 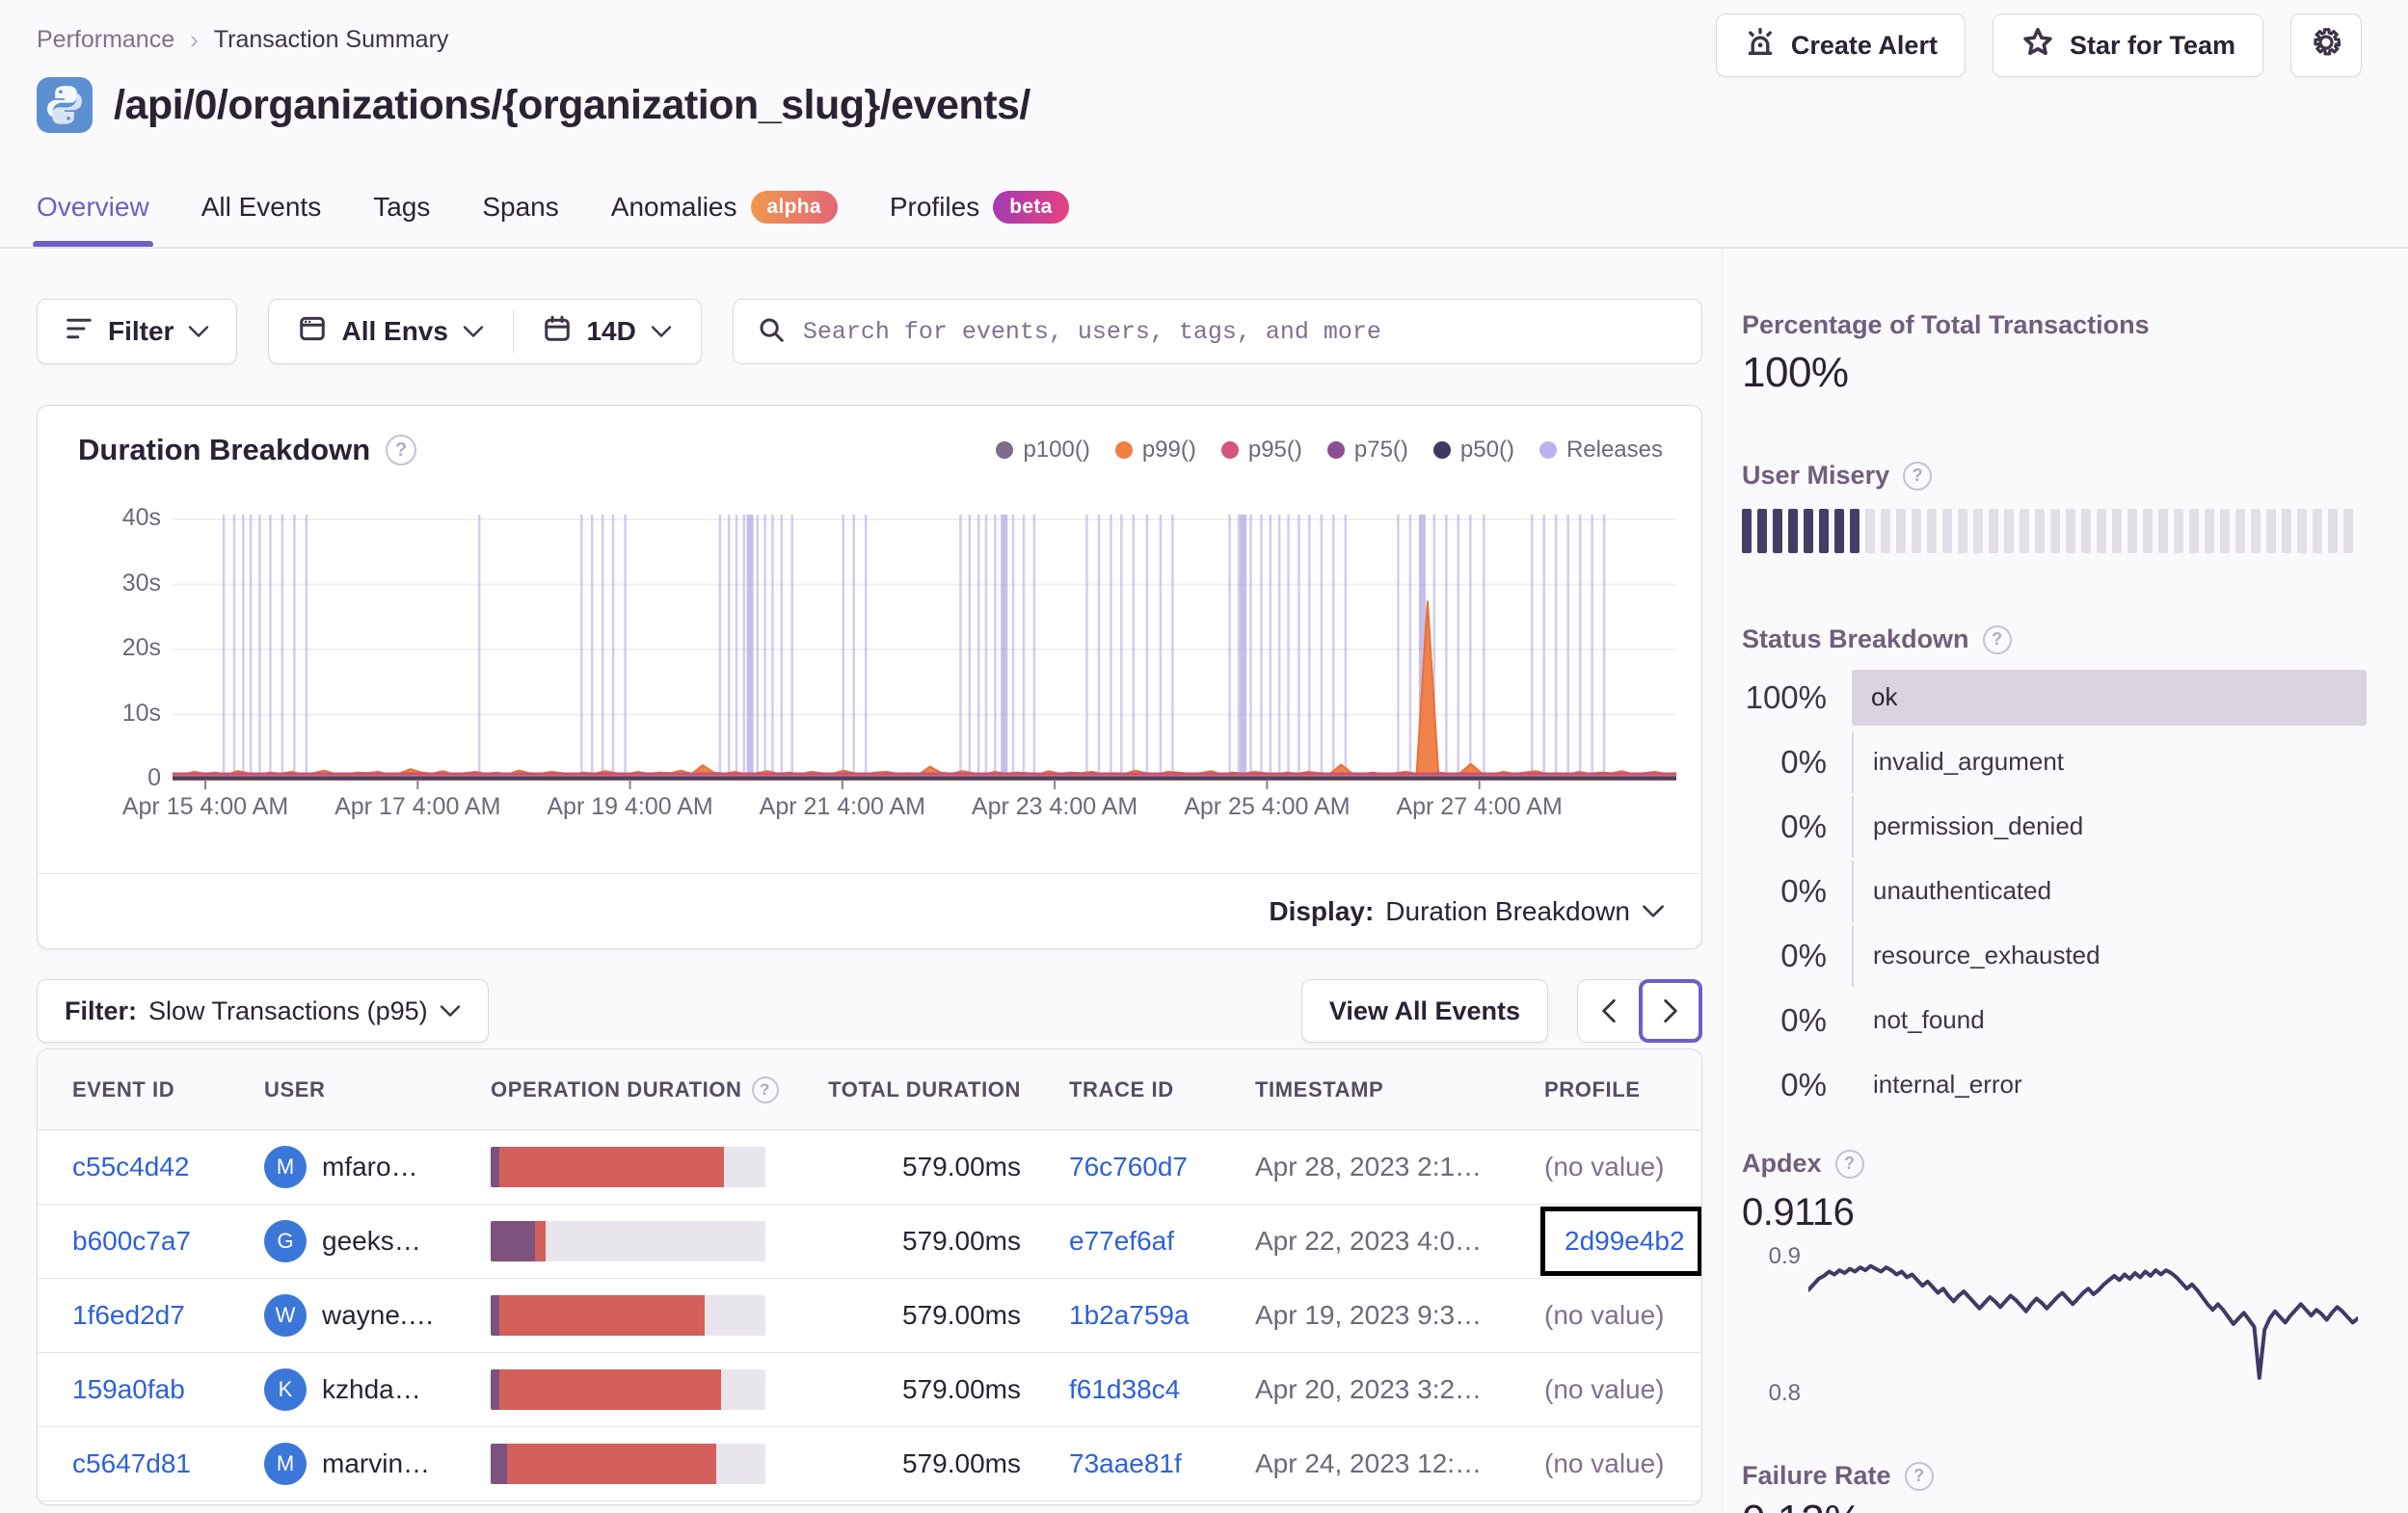 I want to click on tab-tags: Tags, so click(x=401, y=220).